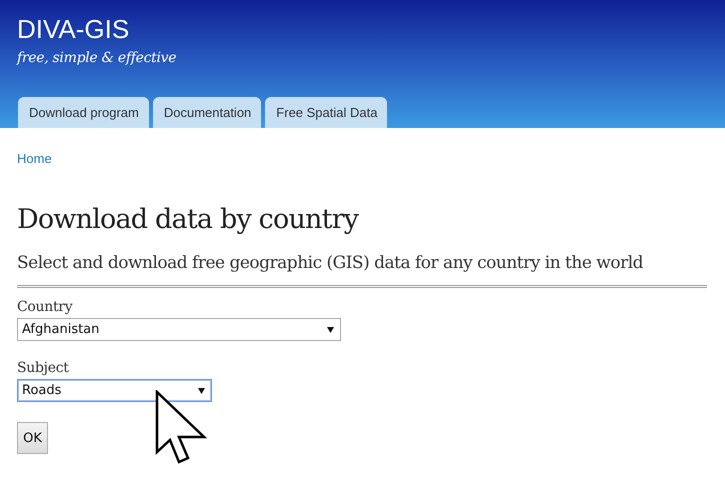  Describe the element at coordinates (330, 263) in the screenshot. I see `page-subtitle: Select and download free geographic (GIS) data for any country in the world` at that location.